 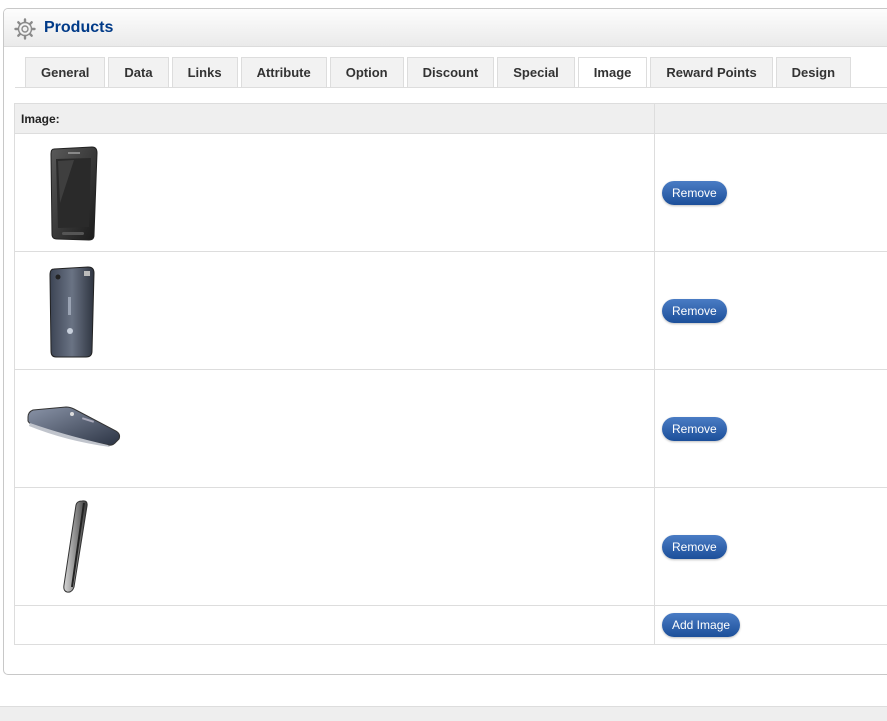 I want to click on tab-image: Image, so click(x=613, y=72).